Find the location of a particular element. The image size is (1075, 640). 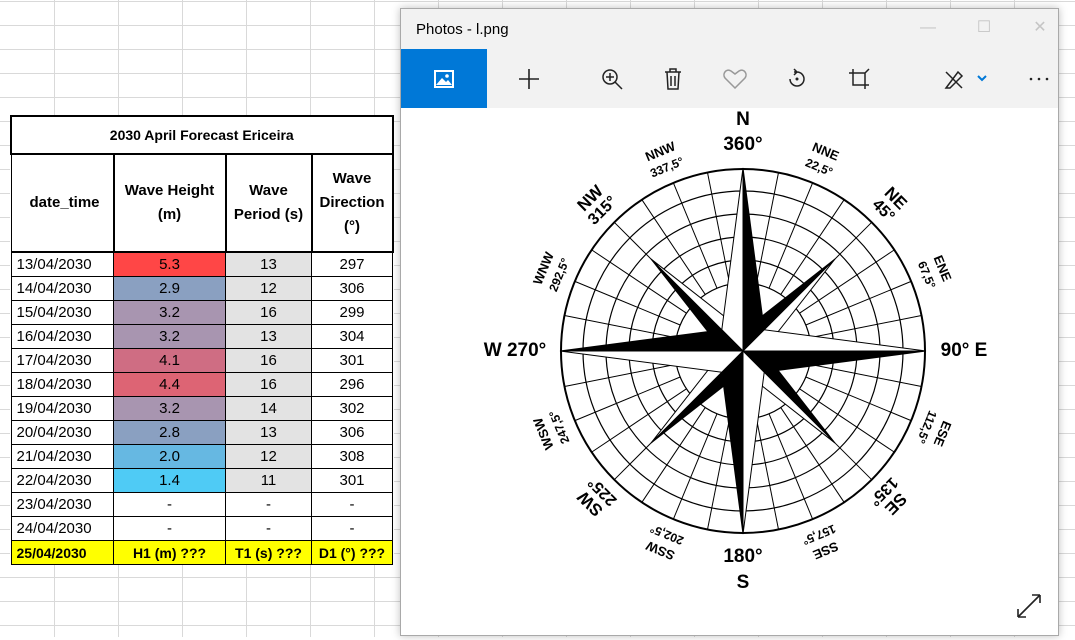

image-icon is located at coordinates (444, 78).